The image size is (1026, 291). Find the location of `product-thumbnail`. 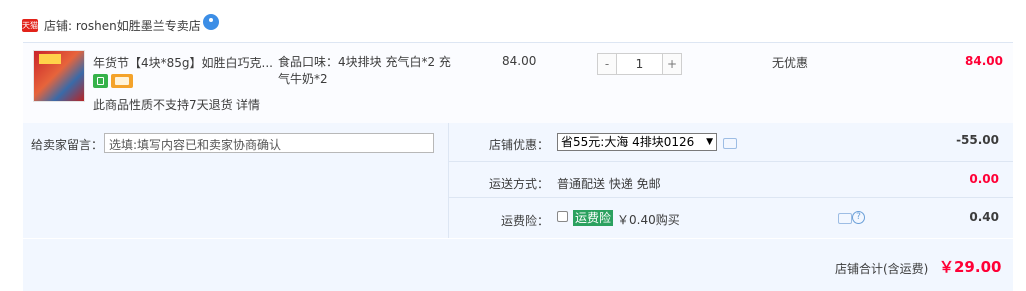

product-thumbnail is located at coordinates (59, 76).